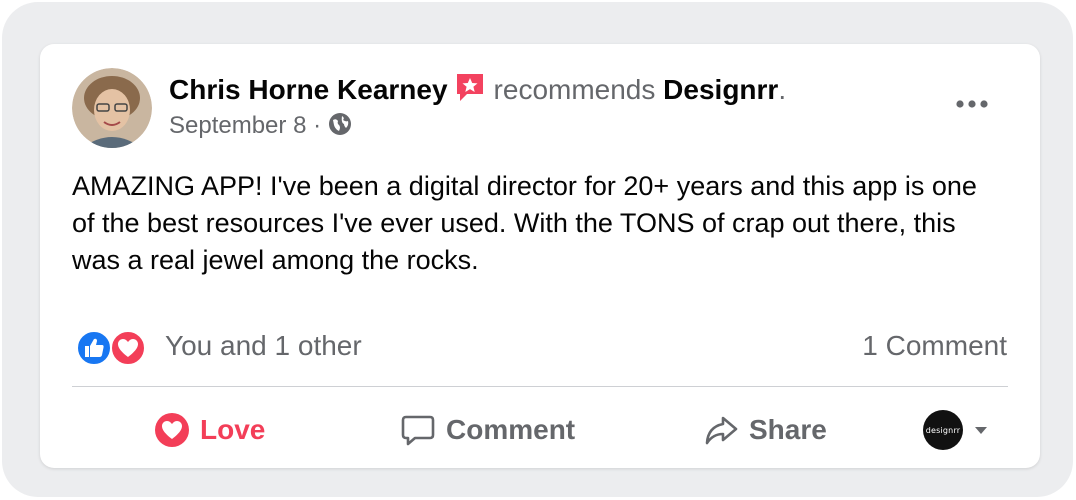  What do you see at coordinates (112, 108) in the screenshot?
I see `author-avatar` at bounding box center [112, 108].